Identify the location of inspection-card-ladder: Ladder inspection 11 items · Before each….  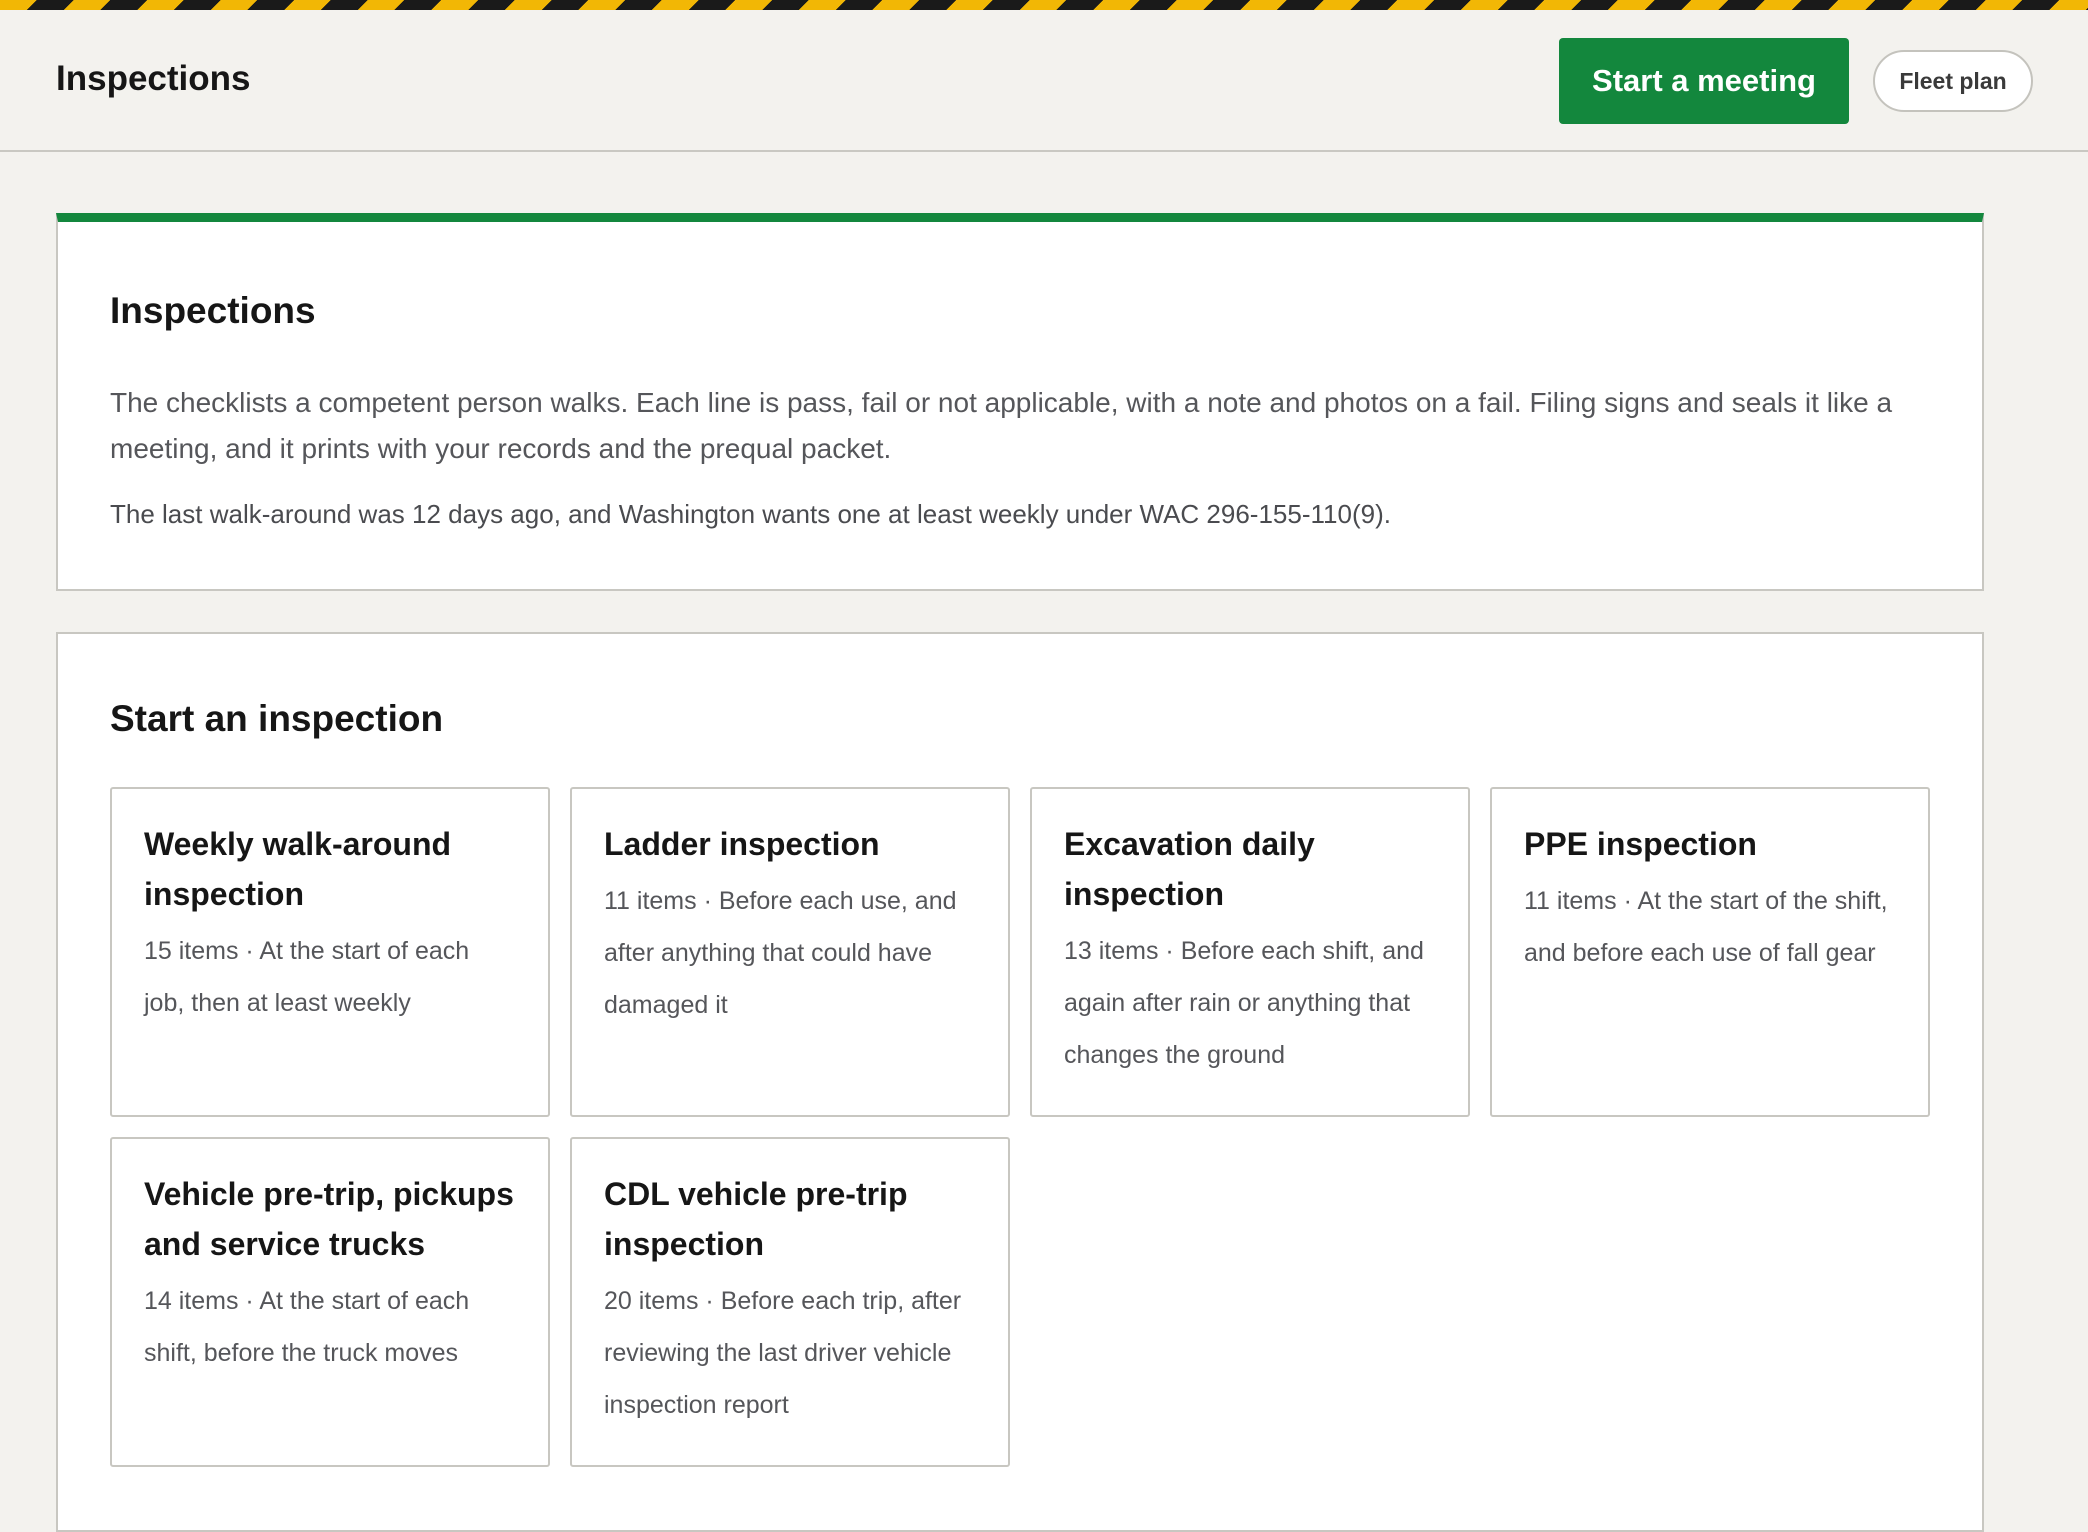
(790, 952).